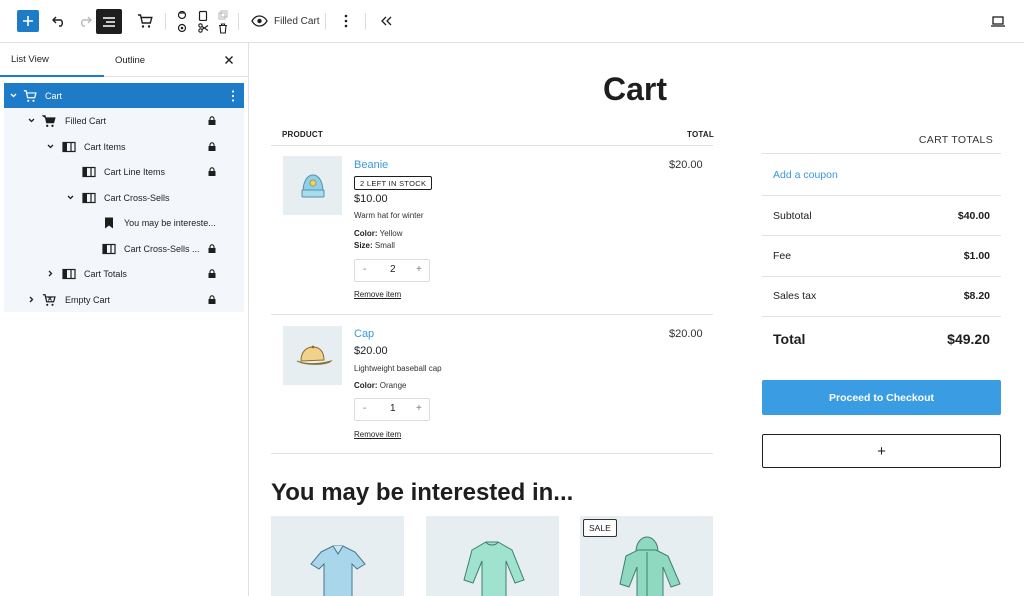  What do you see at coordinates (124, 299) in the screenshot?
I see `tree-item-empty-cart: Empty Cart` at bounding box center [124, 299].